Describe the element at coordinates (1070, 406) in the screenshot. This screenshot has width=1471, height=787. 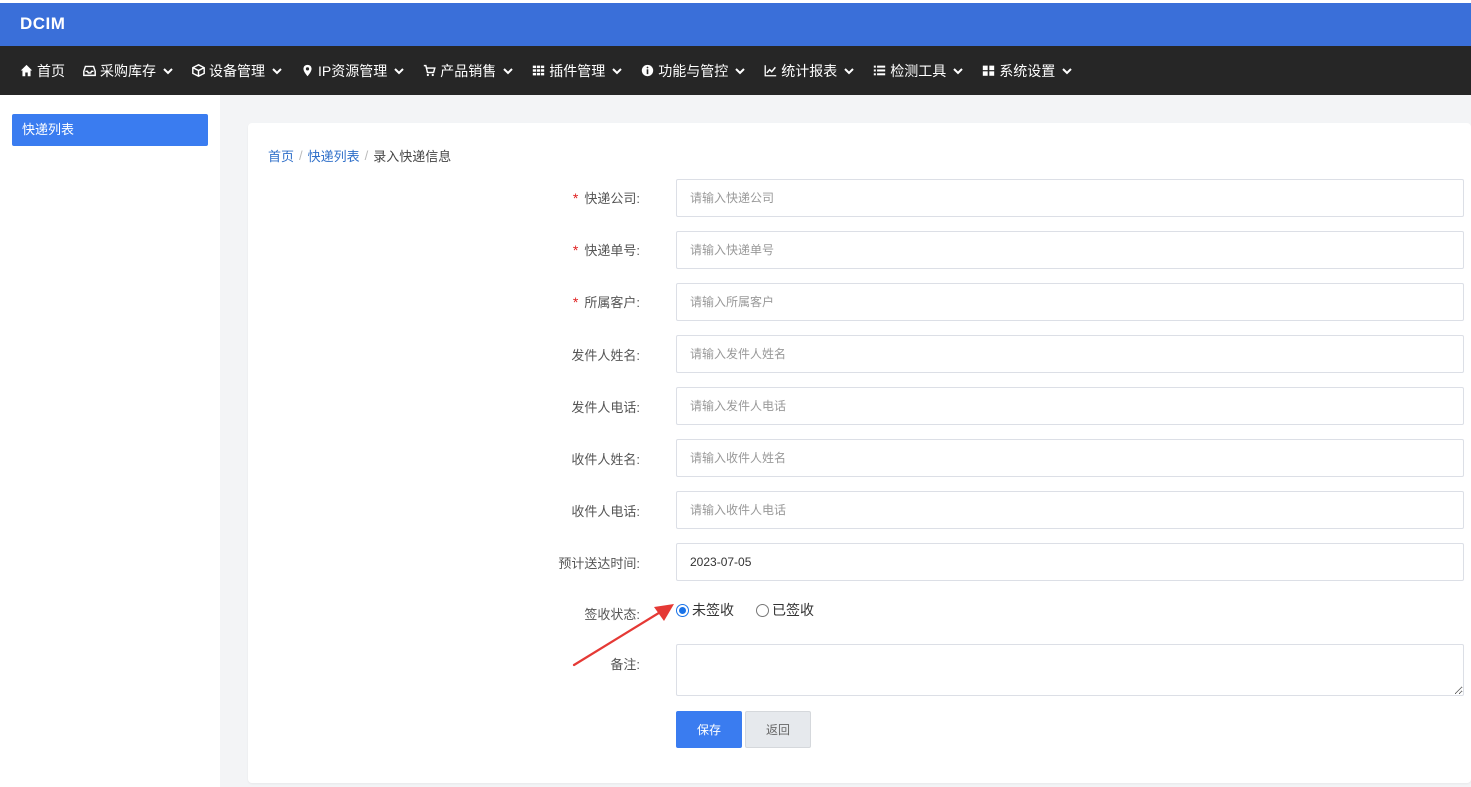
I see `sender-phone-input` at that location.